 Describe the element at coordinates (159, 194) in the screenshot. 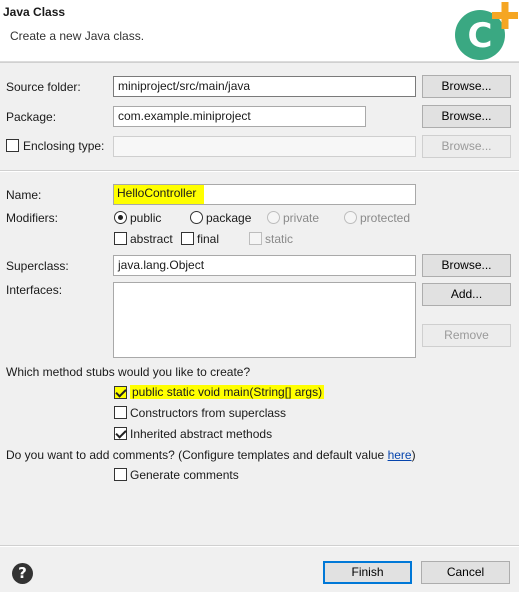

I see `name-value: HelloController` at that location.